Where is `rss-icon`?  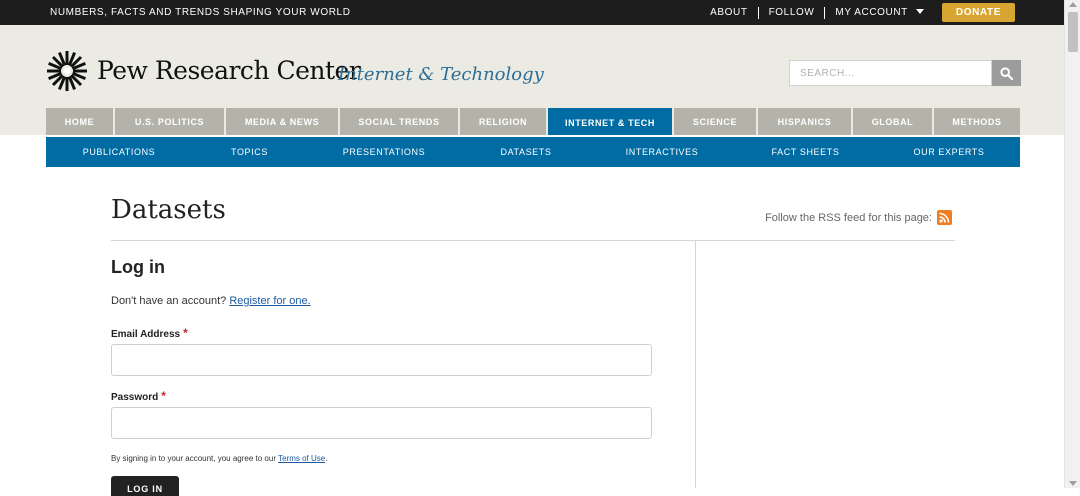 rss-icon is located at coordinates (944, 217).